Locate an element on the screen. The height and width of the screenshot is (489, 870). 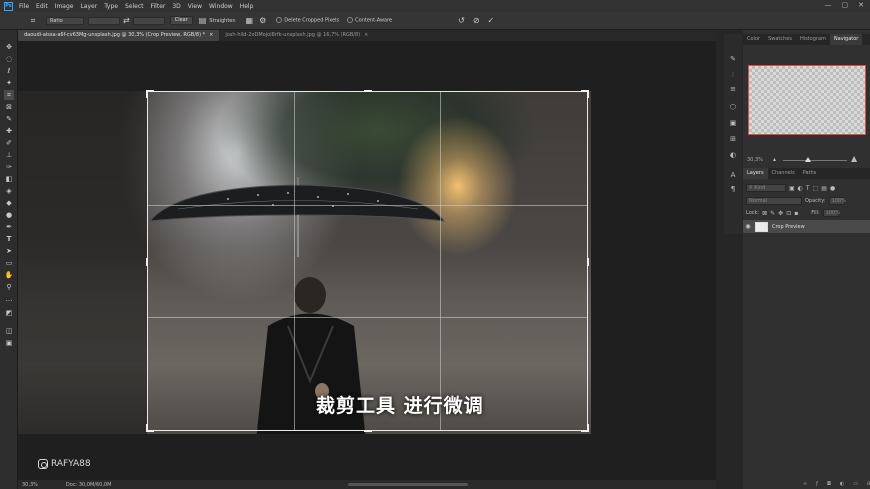
lock-transparent-icon: ⊠ is located at coordinates (764, 213).